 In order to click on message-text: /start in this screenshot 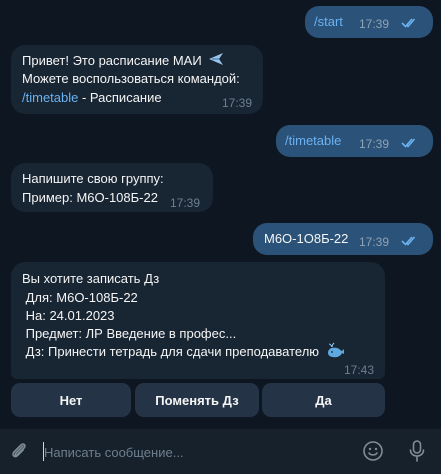, I will do `click(328, 21)`.